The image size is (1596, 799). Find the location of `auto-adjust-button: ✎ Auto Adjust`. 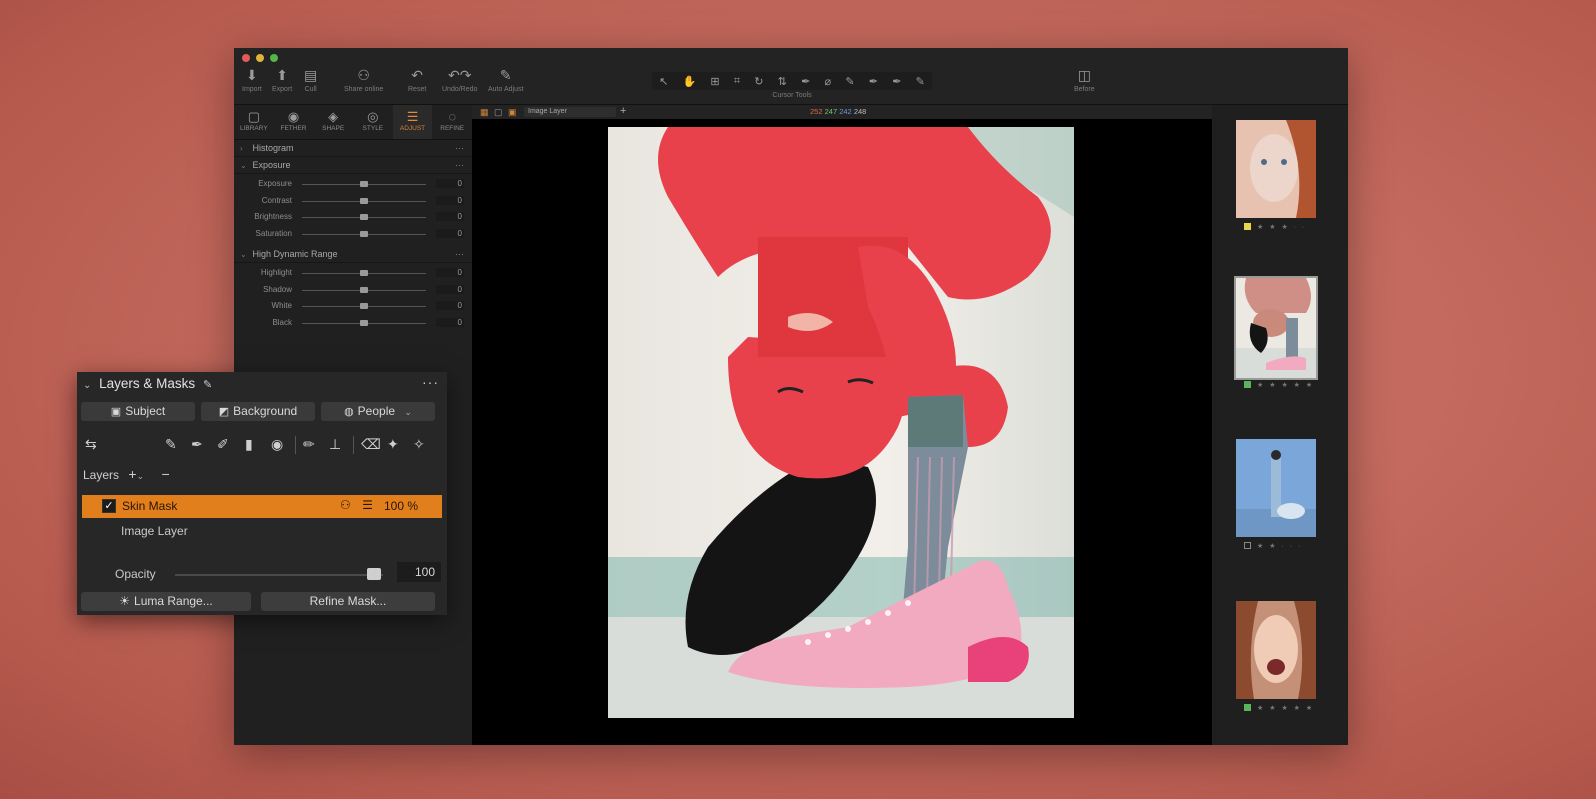

auto-adjust-button: ✎ Auto Adjust is located at coordinates (505, 79).